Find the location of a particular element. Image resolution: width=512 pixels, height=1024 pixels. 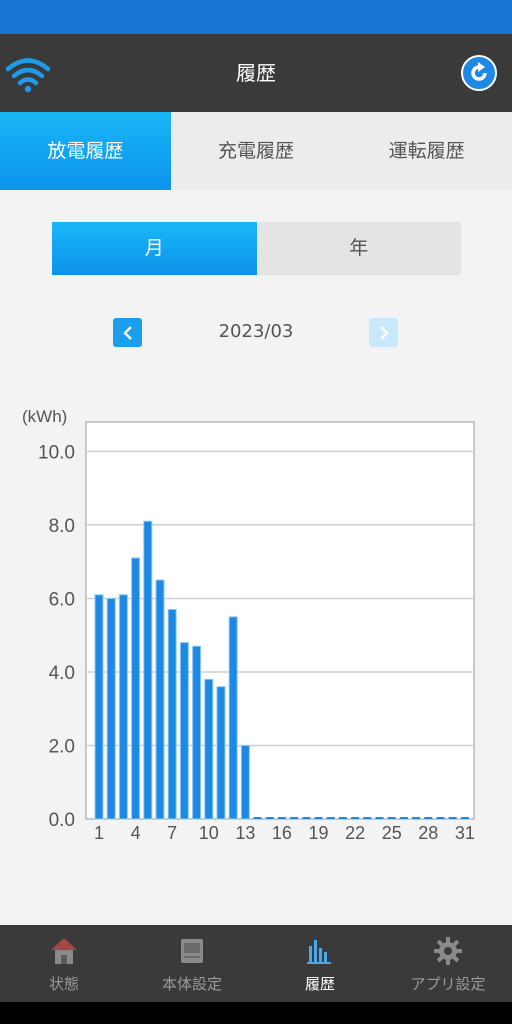

year-button: 年 is located at coordinates (359, 248).